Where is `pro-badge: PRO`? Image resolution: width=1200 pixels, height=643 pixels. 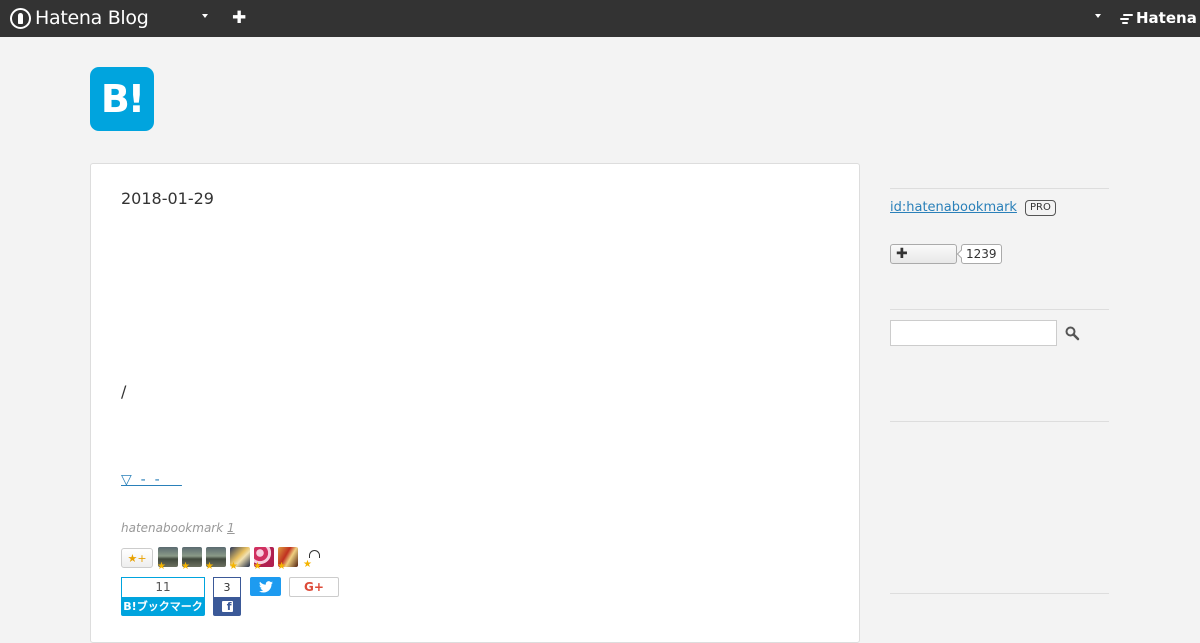 pro-badge: PRO is located at coordinates (1040, 208).